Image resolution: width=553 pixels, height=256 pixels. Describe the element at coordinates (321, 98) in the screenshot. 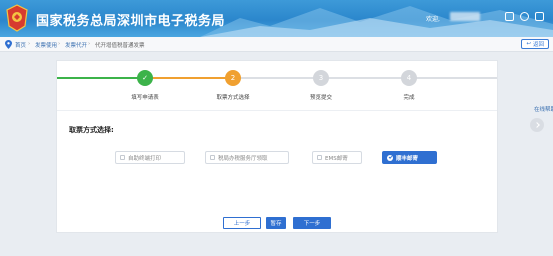

I see `step-3-label: 预览提交` at that location.